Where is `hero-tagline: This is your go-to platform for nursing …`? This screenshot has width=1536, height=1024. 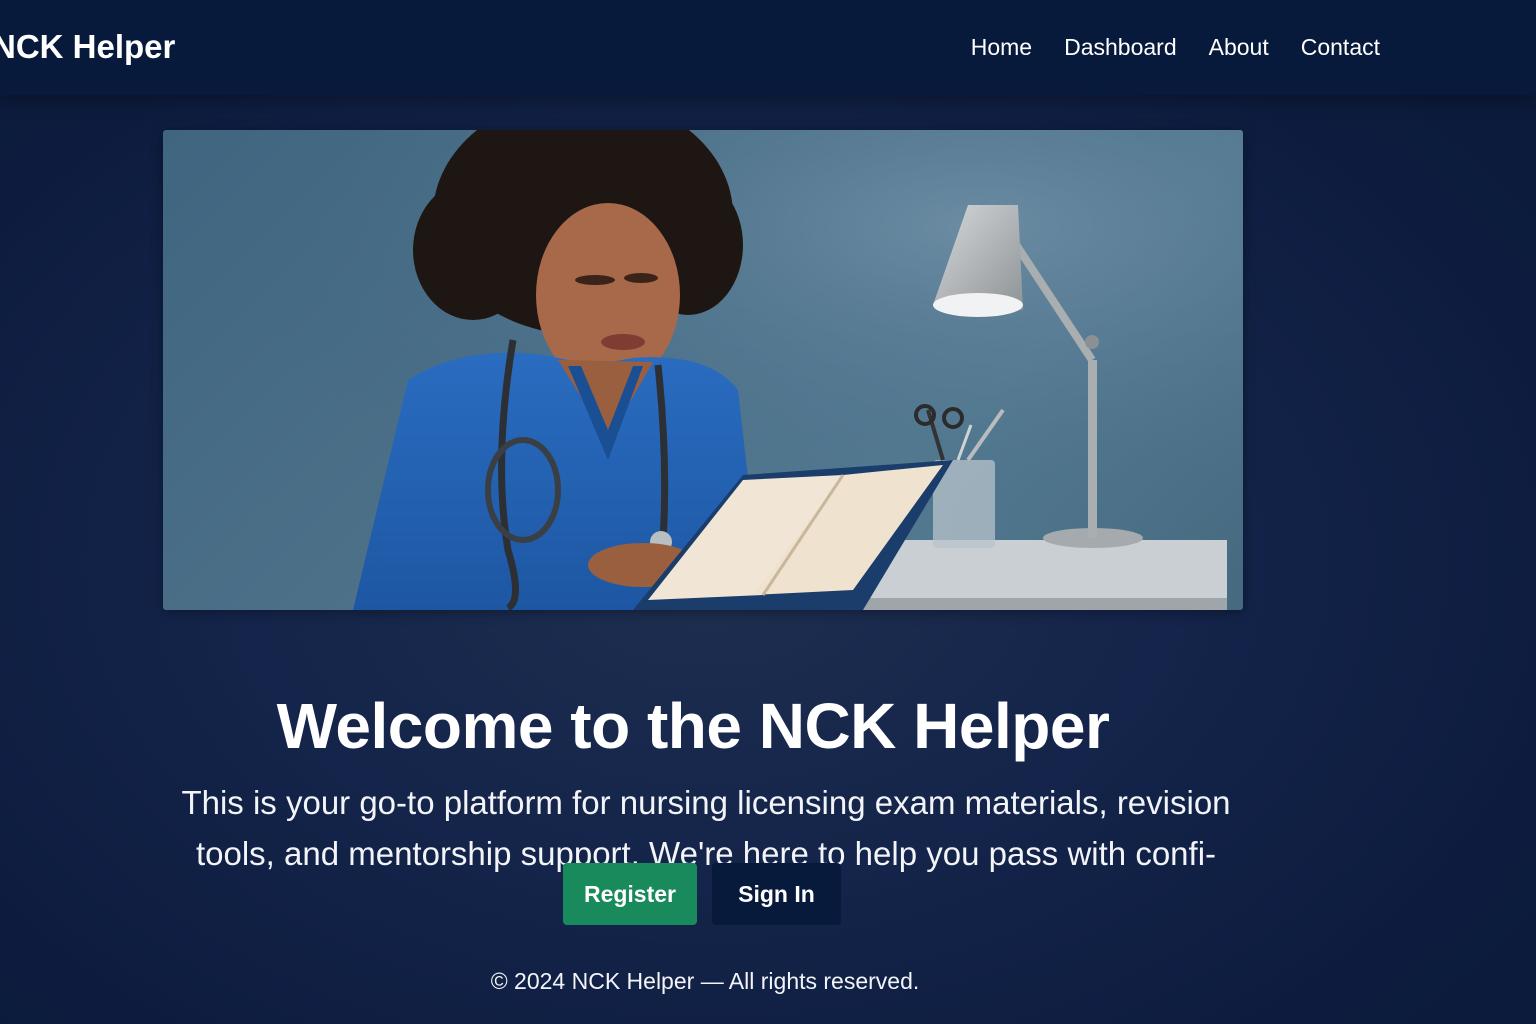
hero-tagline: This is your go-to platform for nursing … is located at coordinates (706, 828).